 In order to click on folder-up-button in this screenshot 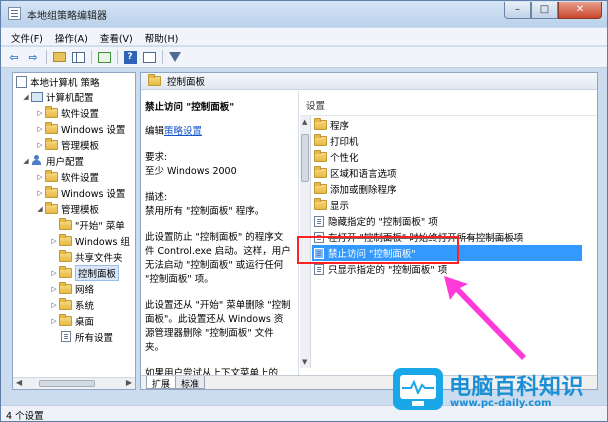, I will do `click(59, 57)`.